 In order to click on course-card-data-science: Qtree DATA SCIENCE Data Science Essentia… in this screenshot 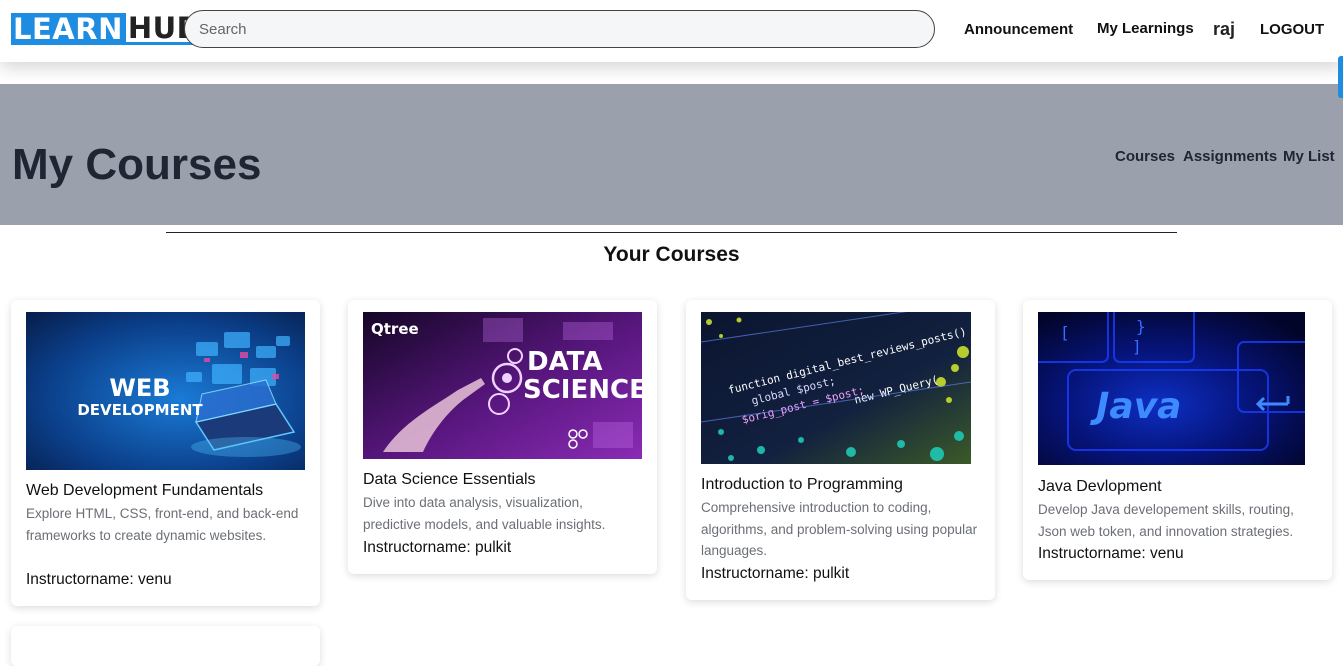, I will do `click(502, 437)`.